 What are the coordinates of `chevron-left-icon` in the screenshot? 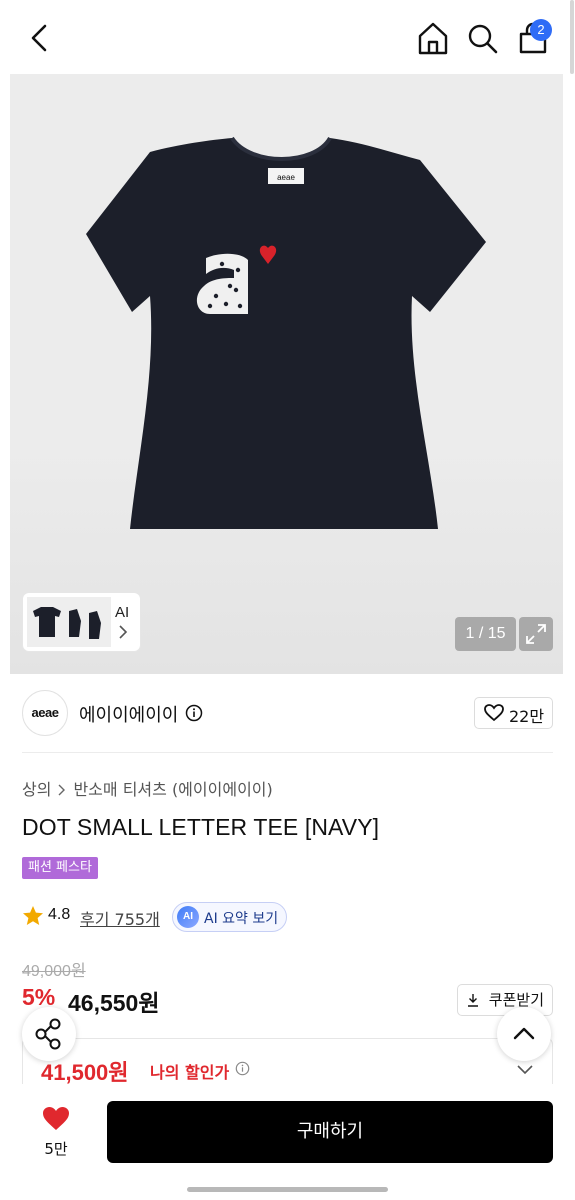 It's located at (39, 38).